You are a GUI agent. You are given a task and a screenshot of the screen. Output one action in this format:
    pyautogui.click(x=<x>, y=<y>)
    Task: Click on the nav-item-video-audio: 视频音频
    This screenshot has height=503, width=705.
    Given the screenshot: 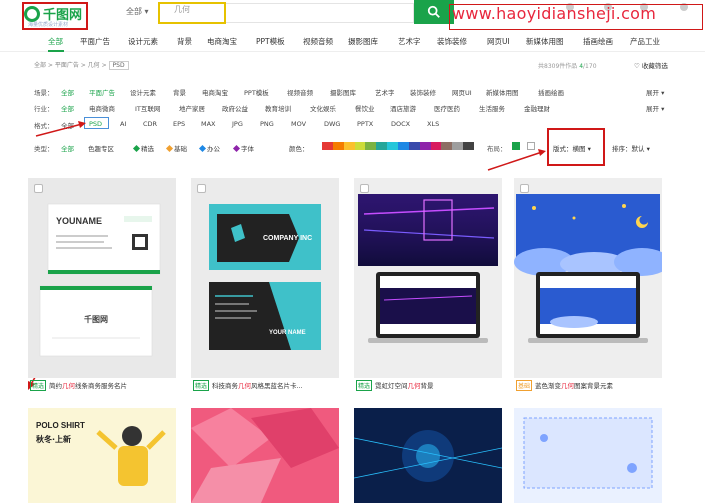 What is the action you would take?
    pyautogui.click(x=318, y=41)
    